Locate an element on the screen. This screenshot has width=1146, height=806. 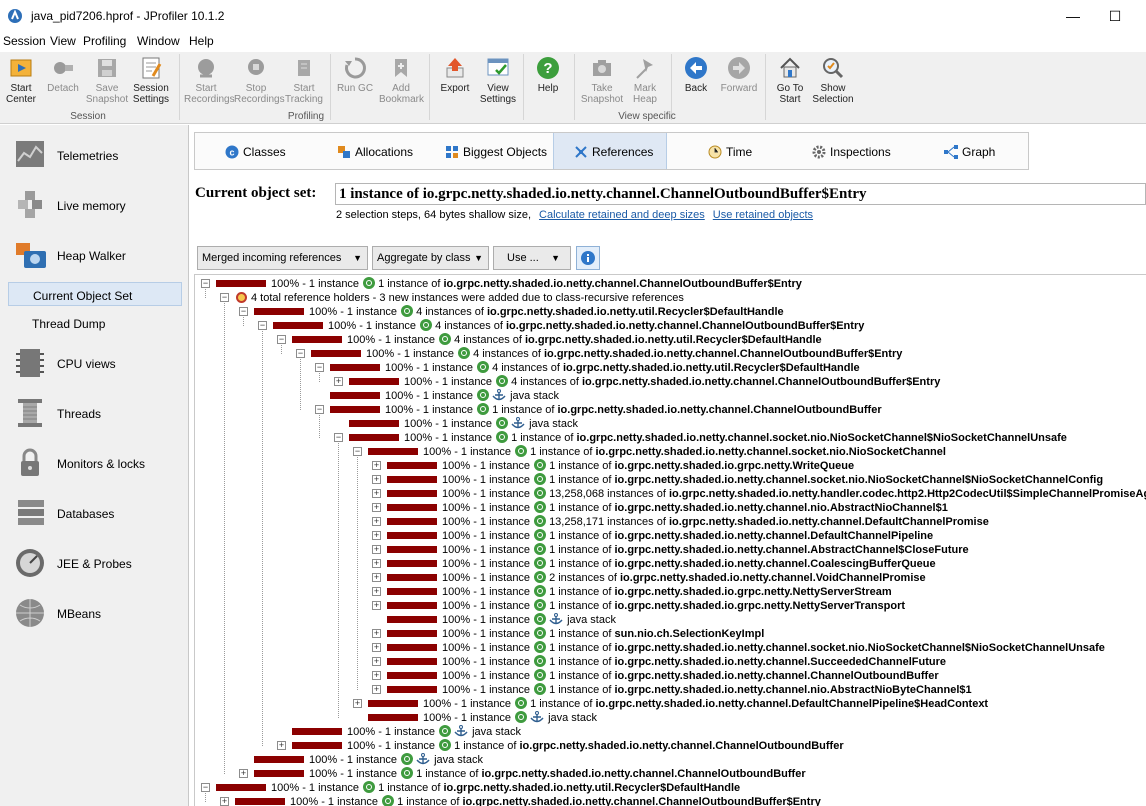
start-recordings-icon is located at coordinates (206, 68).